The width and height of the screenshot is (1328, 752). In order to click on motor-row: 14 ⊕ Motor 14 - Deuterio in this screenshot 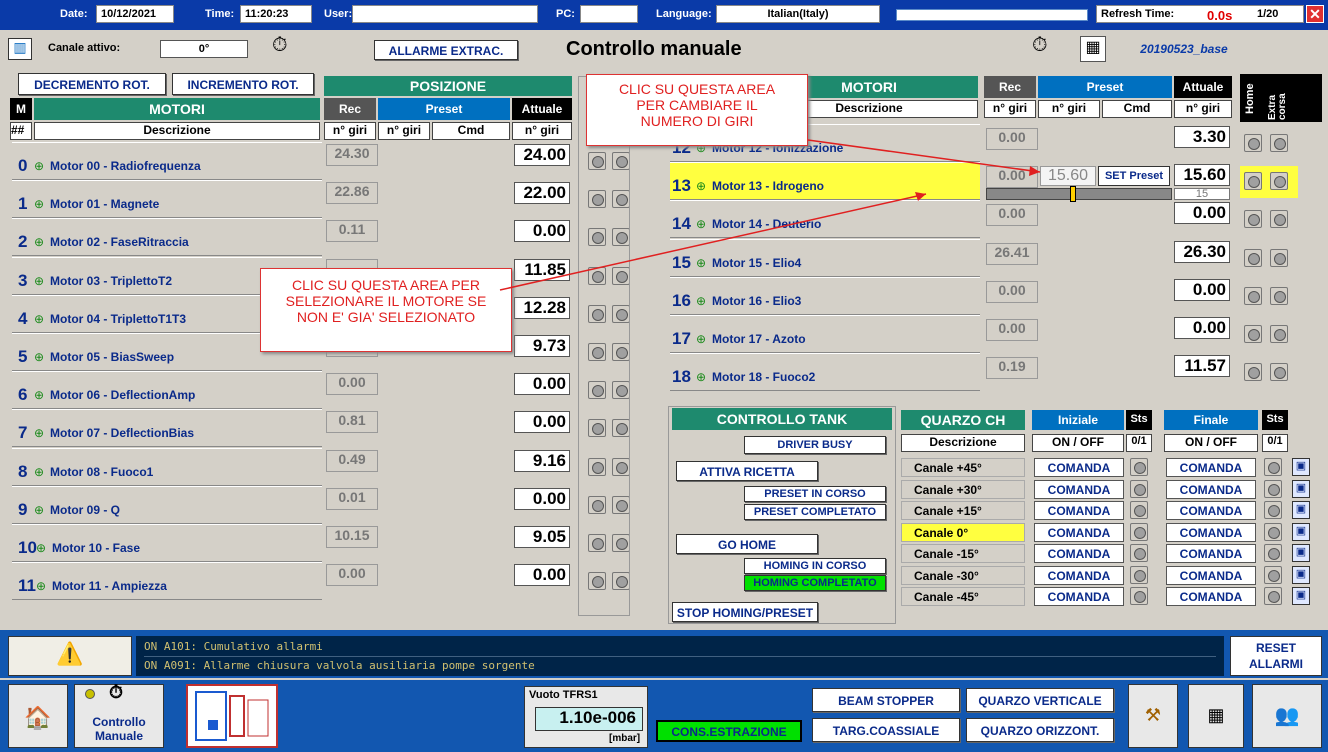, I will do `click(825, 219)`.